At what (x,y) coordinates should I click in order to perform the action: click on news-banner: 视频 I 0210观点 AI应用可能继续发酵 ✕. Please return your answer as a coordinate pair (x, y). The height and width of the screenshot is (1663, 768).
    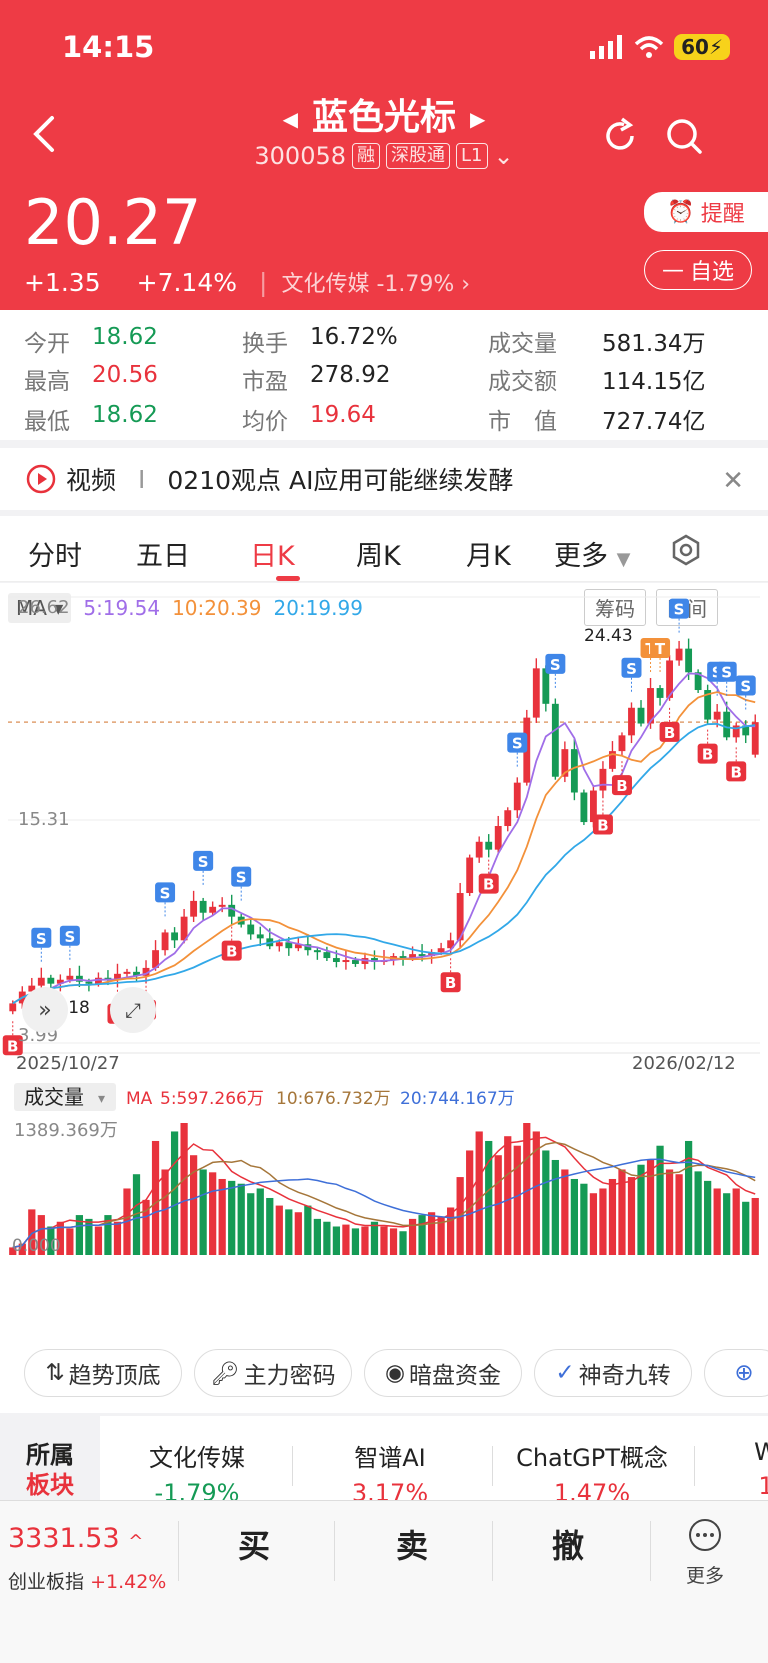
    Looking at the image, I should click on (384, 479).